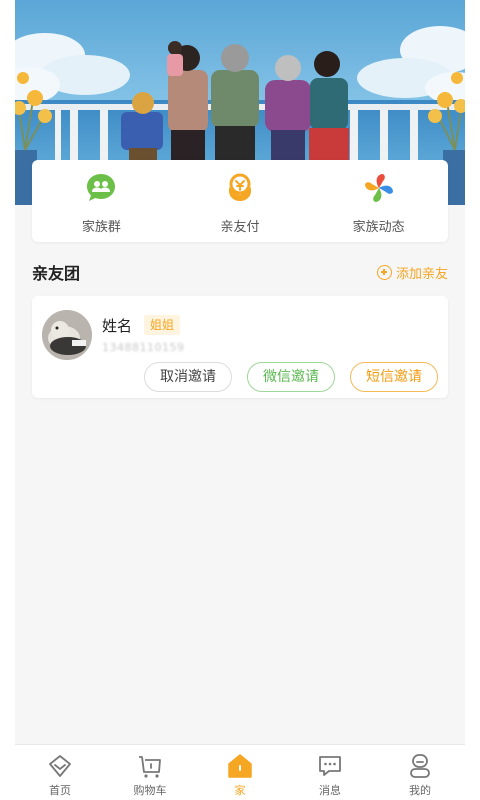 The height and width of the screenshot is (800, 480). I want to click on family-house-icon, so click(240, 766).